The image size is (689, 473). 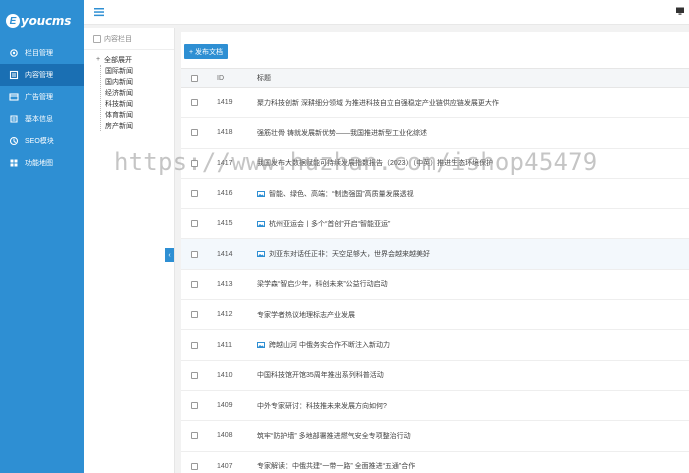 I want to click on sidebar-item-label: 功能地图, so click(x=39, y=163).